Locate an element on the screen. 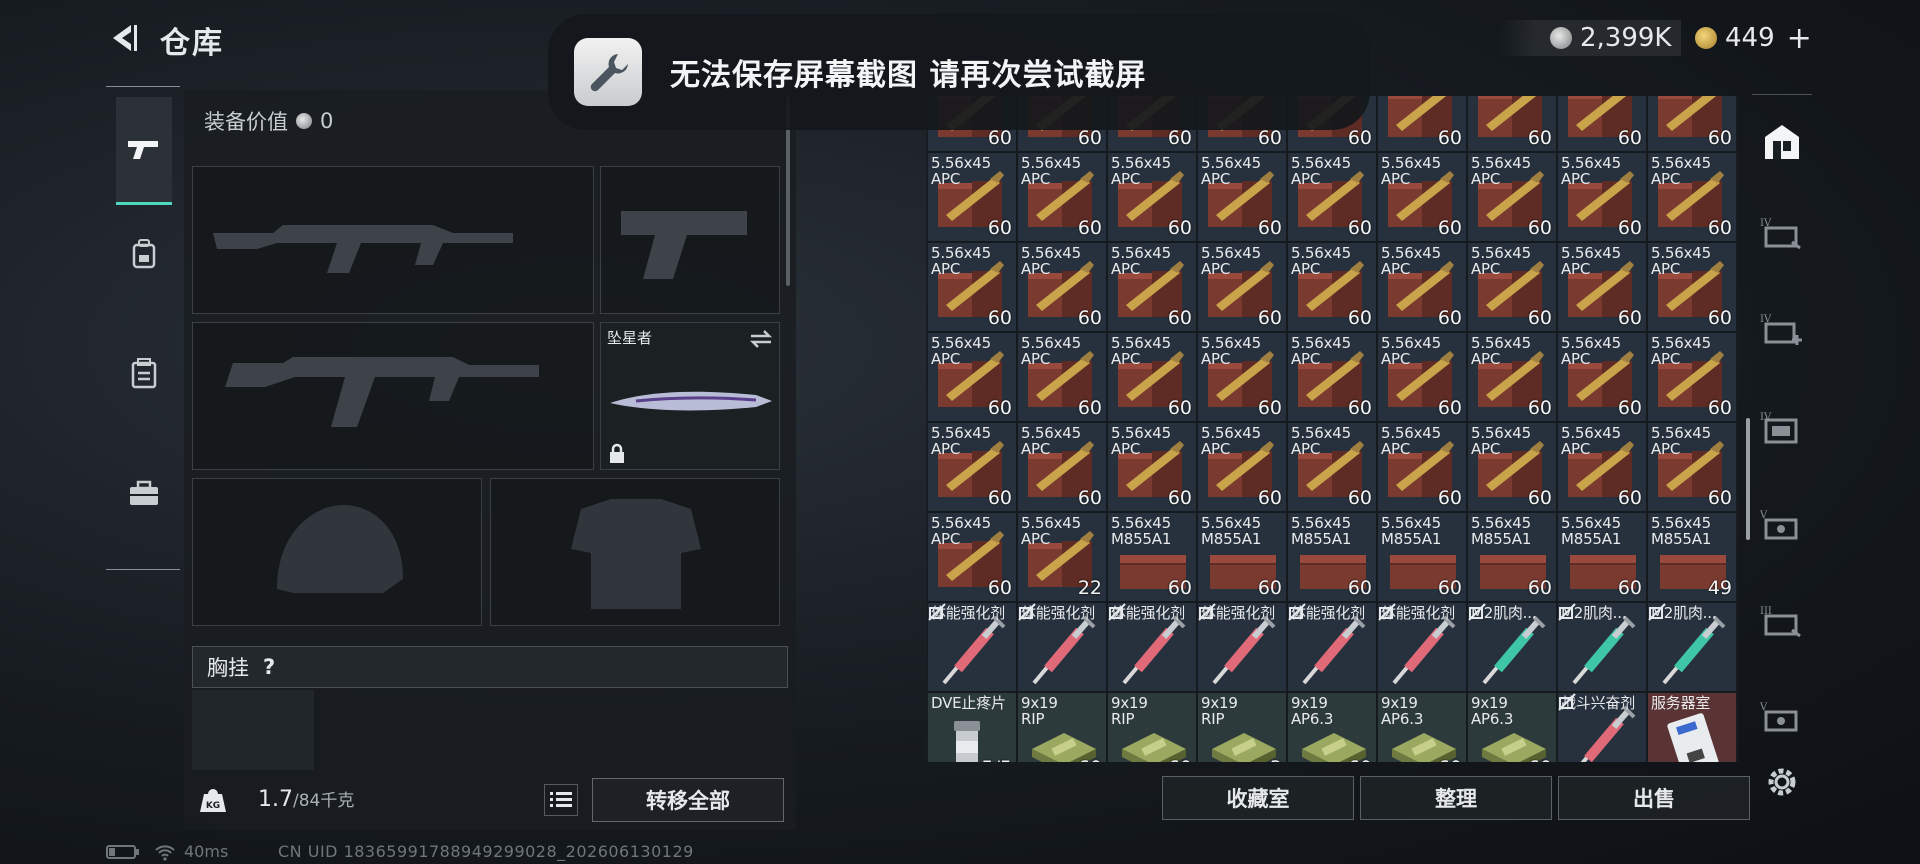  secondary-weapon-slot is located at coordinates (393, 396).